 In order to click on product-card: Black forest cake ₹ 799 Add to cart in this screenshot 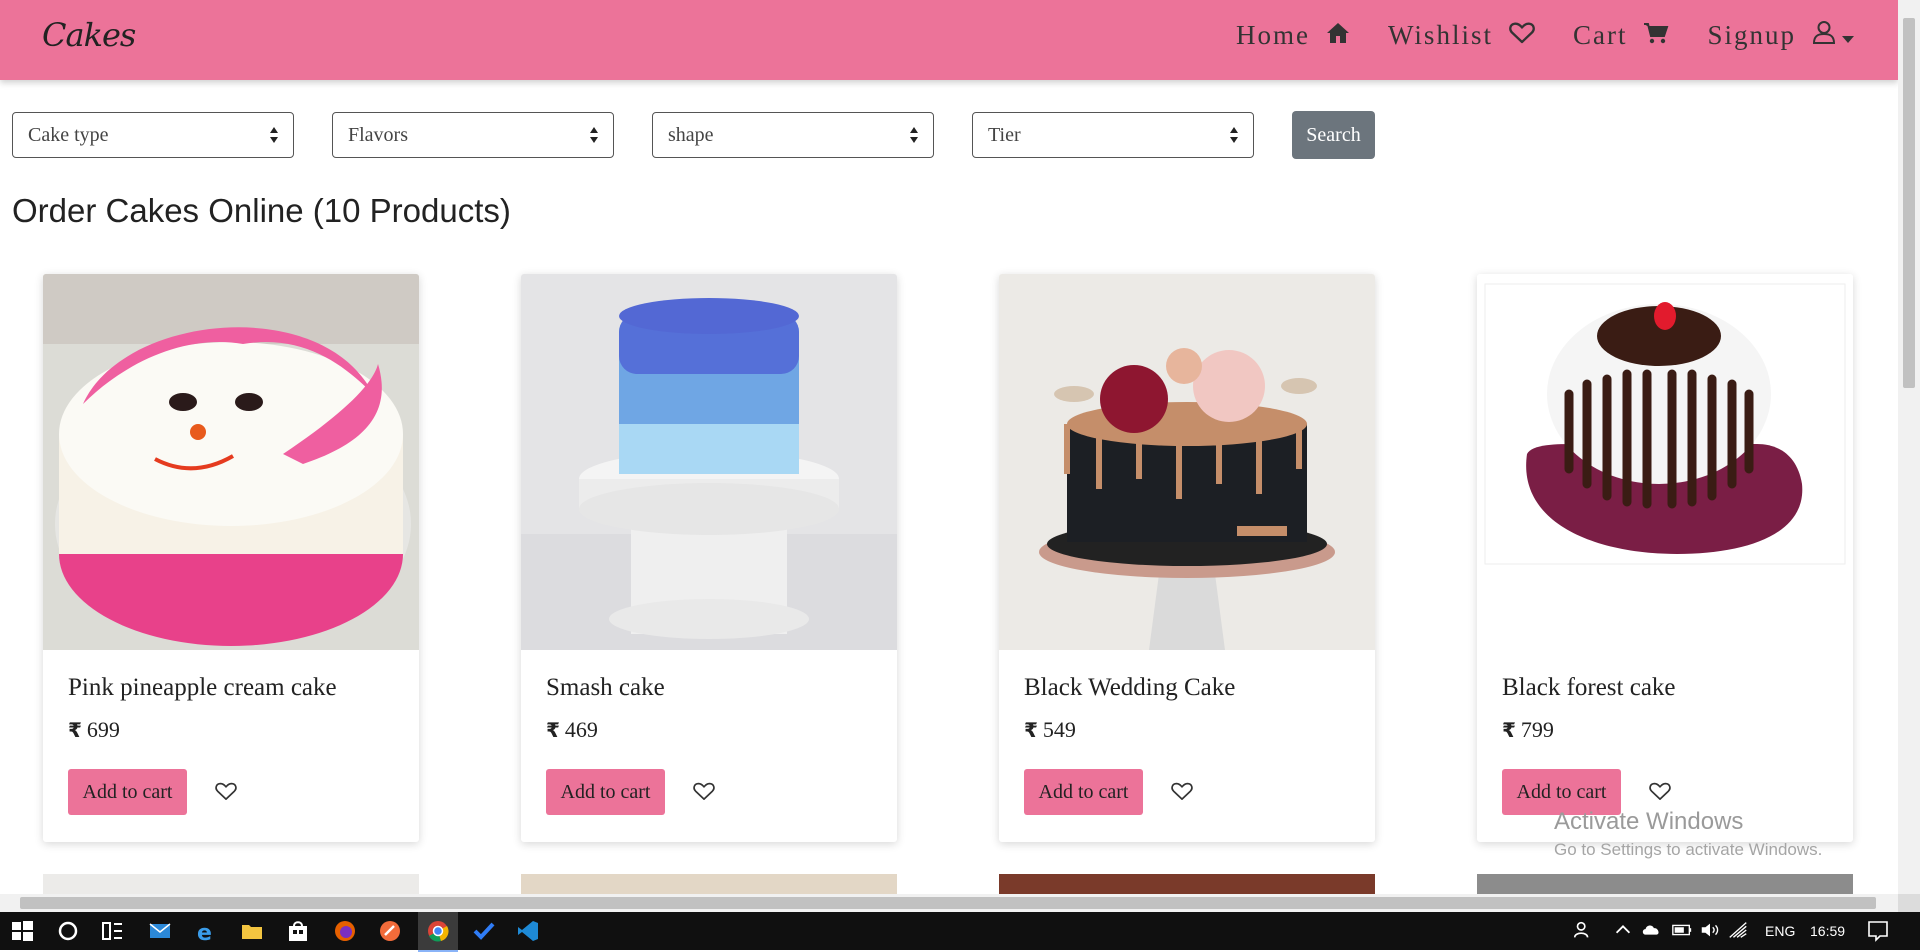, I will do `click(1665, 558)`.